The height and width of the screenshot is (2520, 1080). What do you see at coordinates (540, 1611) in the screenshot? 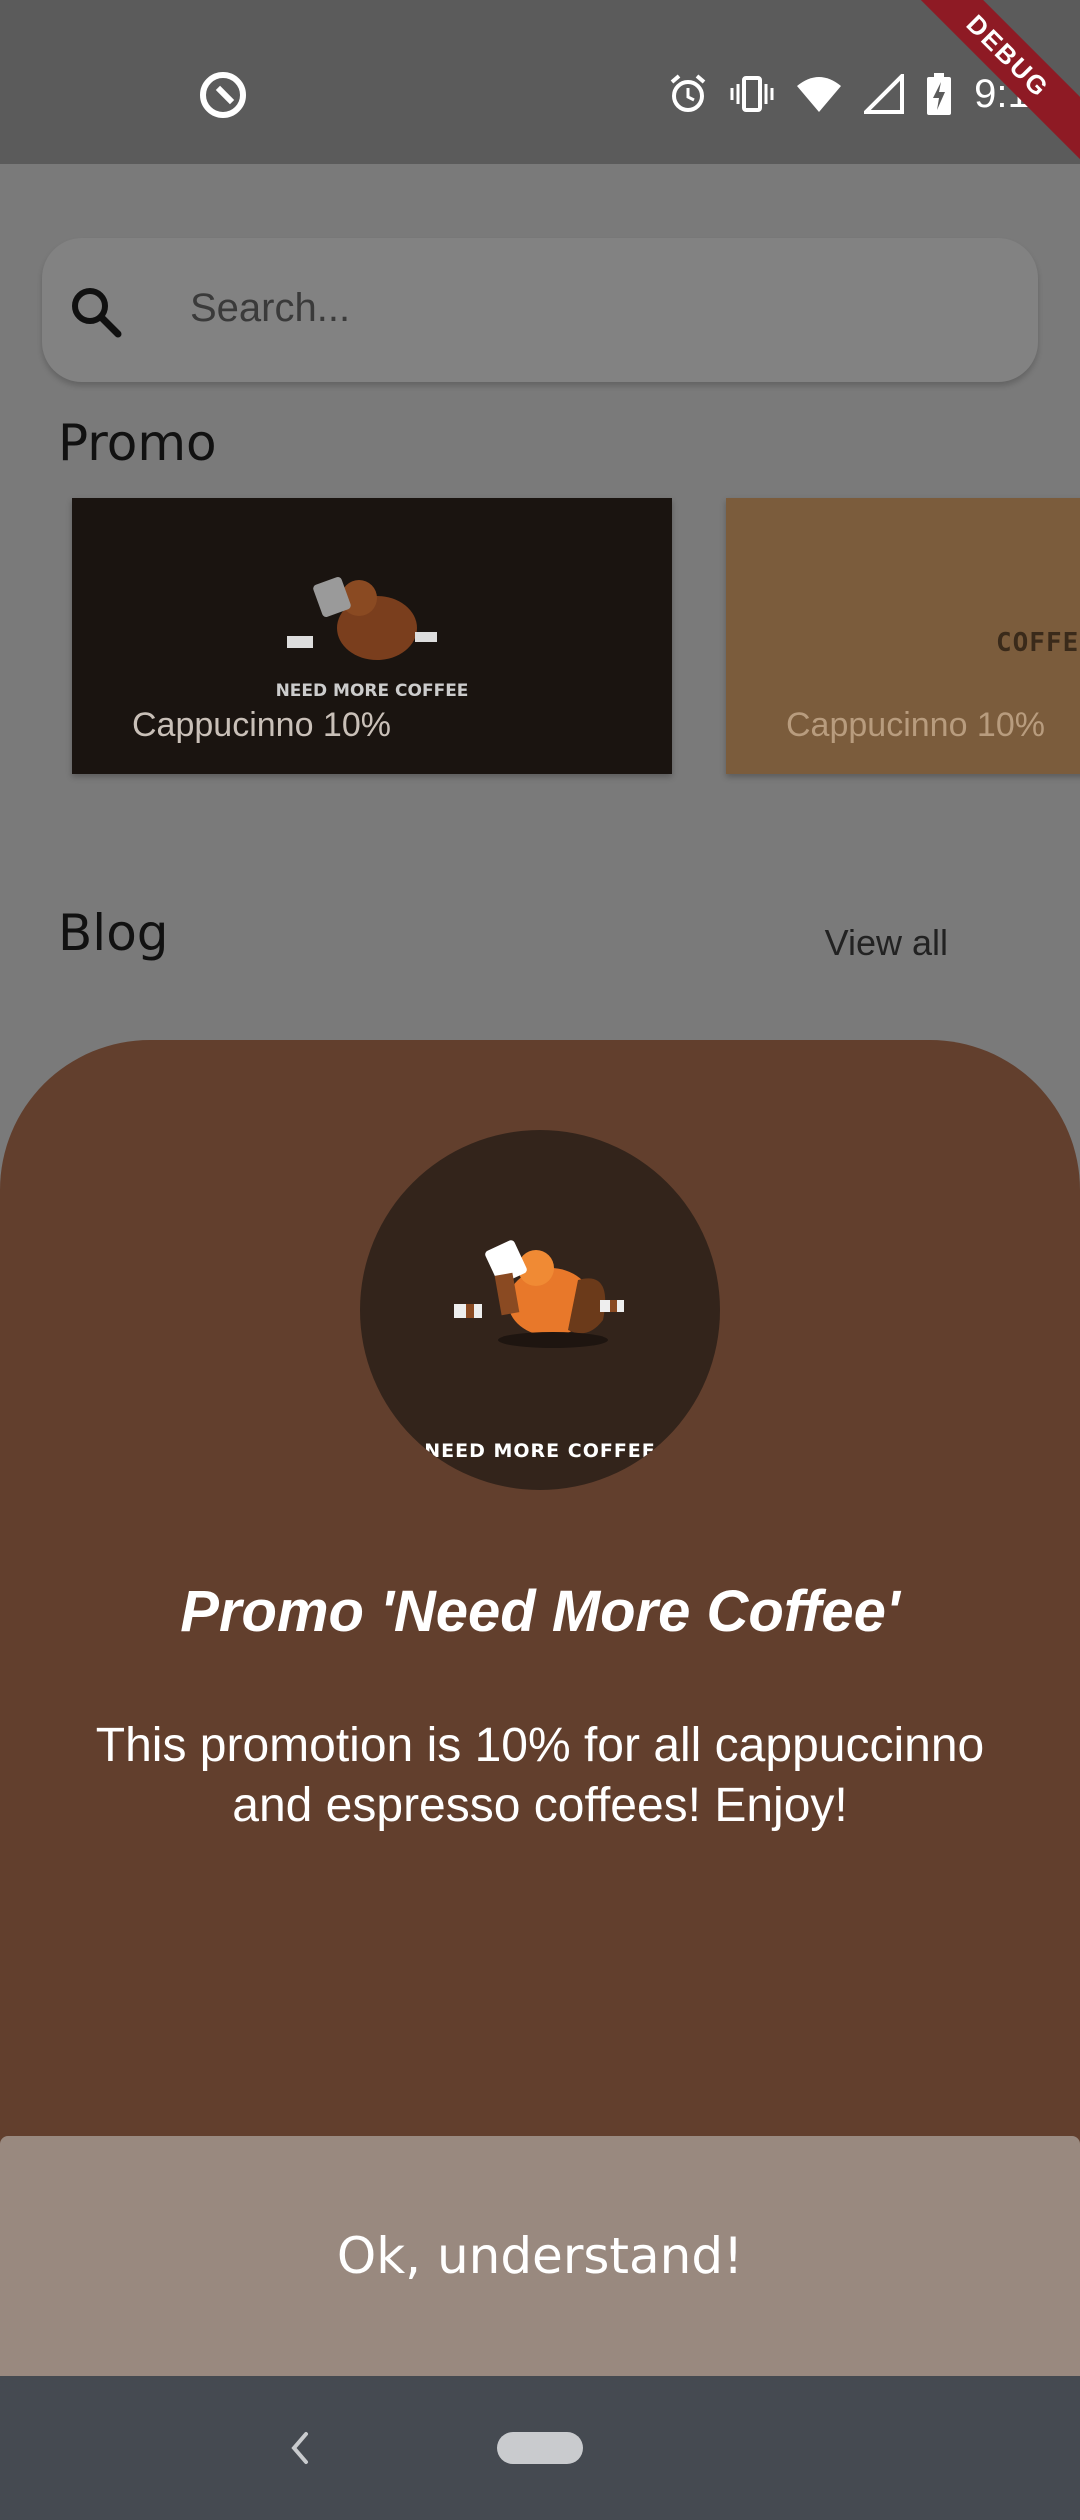
I see `sheet-title: Promo 'Need More Coffee'` at bounding box center [540, 1611].